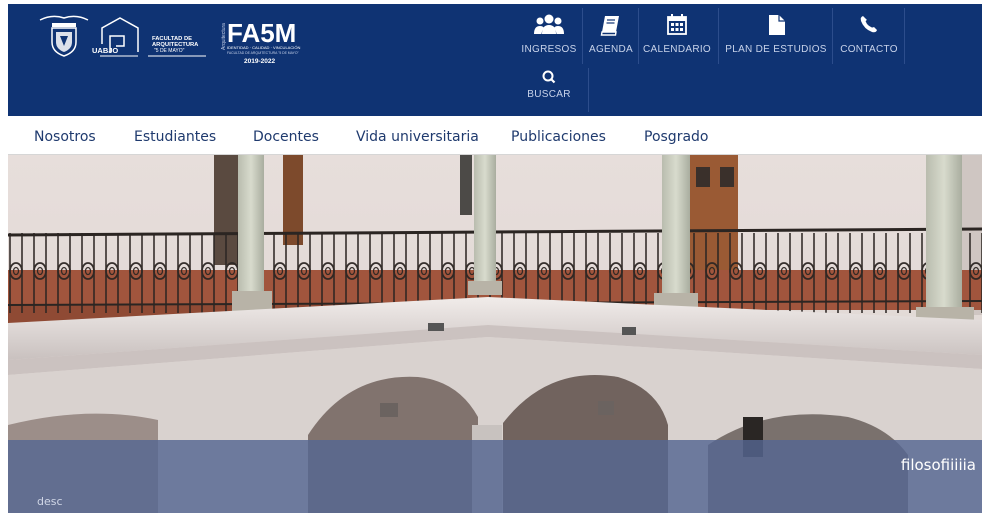  I want to click on nav-calendario: CALENDARIO, so click(677, 38).